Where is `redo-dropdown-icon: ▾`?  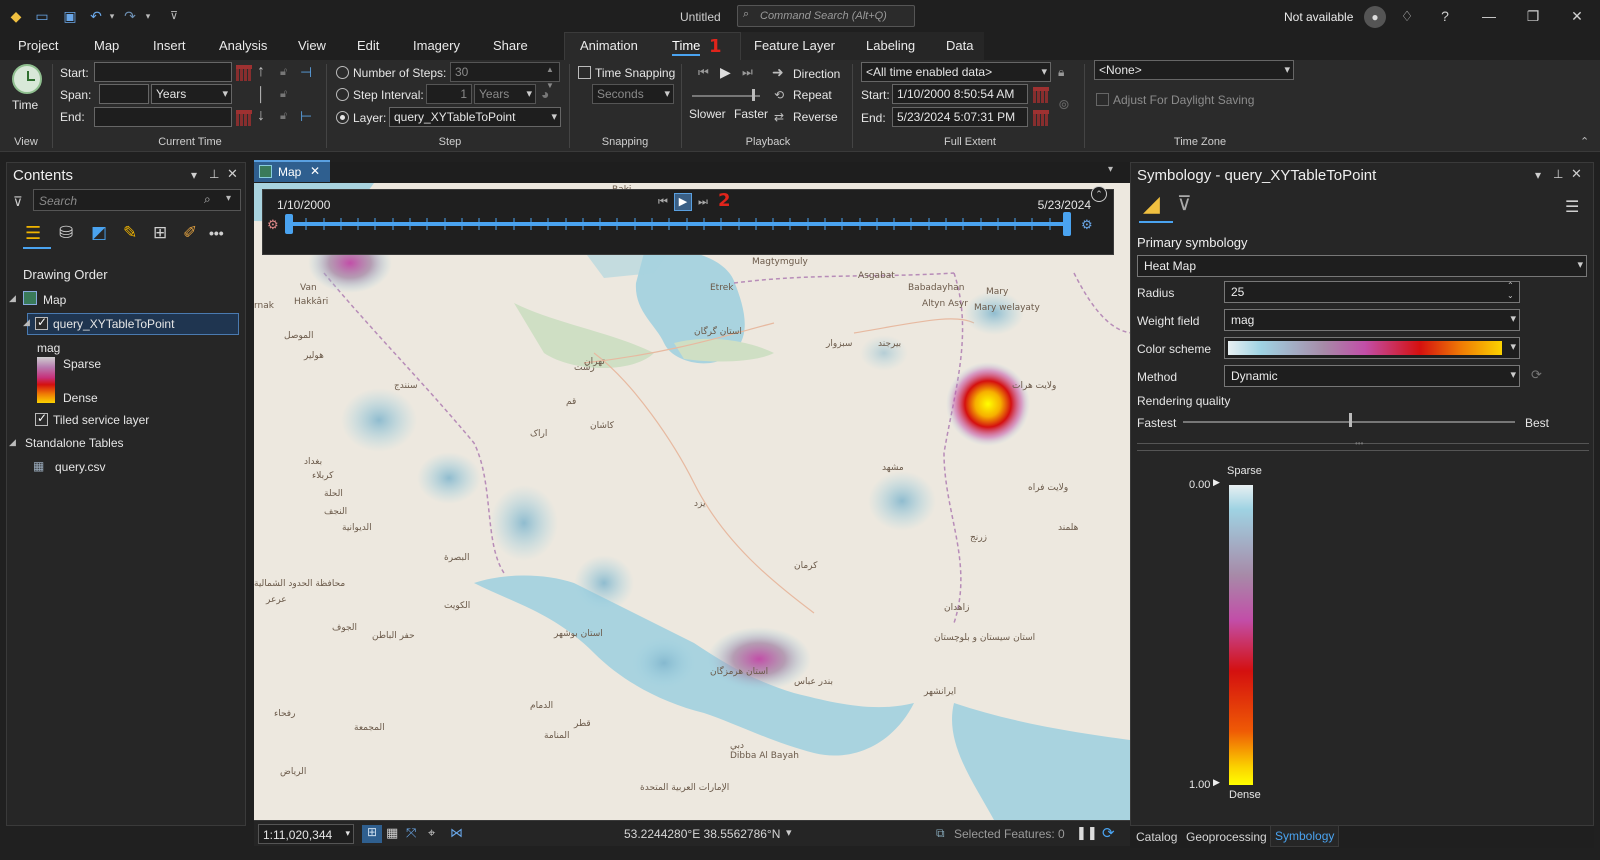 redo-dropdown-icon: ▾ is located at coordinates (148, 16).